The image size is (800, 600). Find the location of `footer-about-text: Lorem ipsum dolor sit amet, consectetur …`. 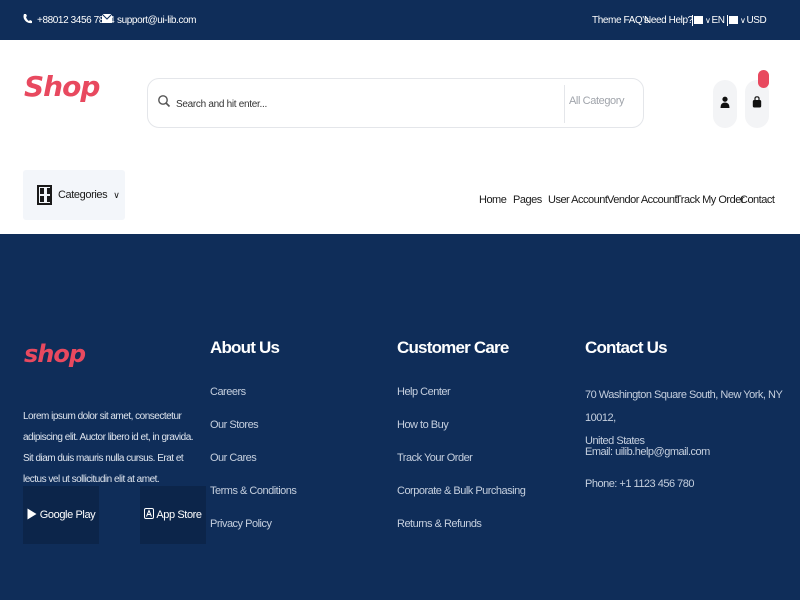

footer-about-text: Lorem ipsum dolor sit amet, consectetur … is located at coordinates (108, 448).